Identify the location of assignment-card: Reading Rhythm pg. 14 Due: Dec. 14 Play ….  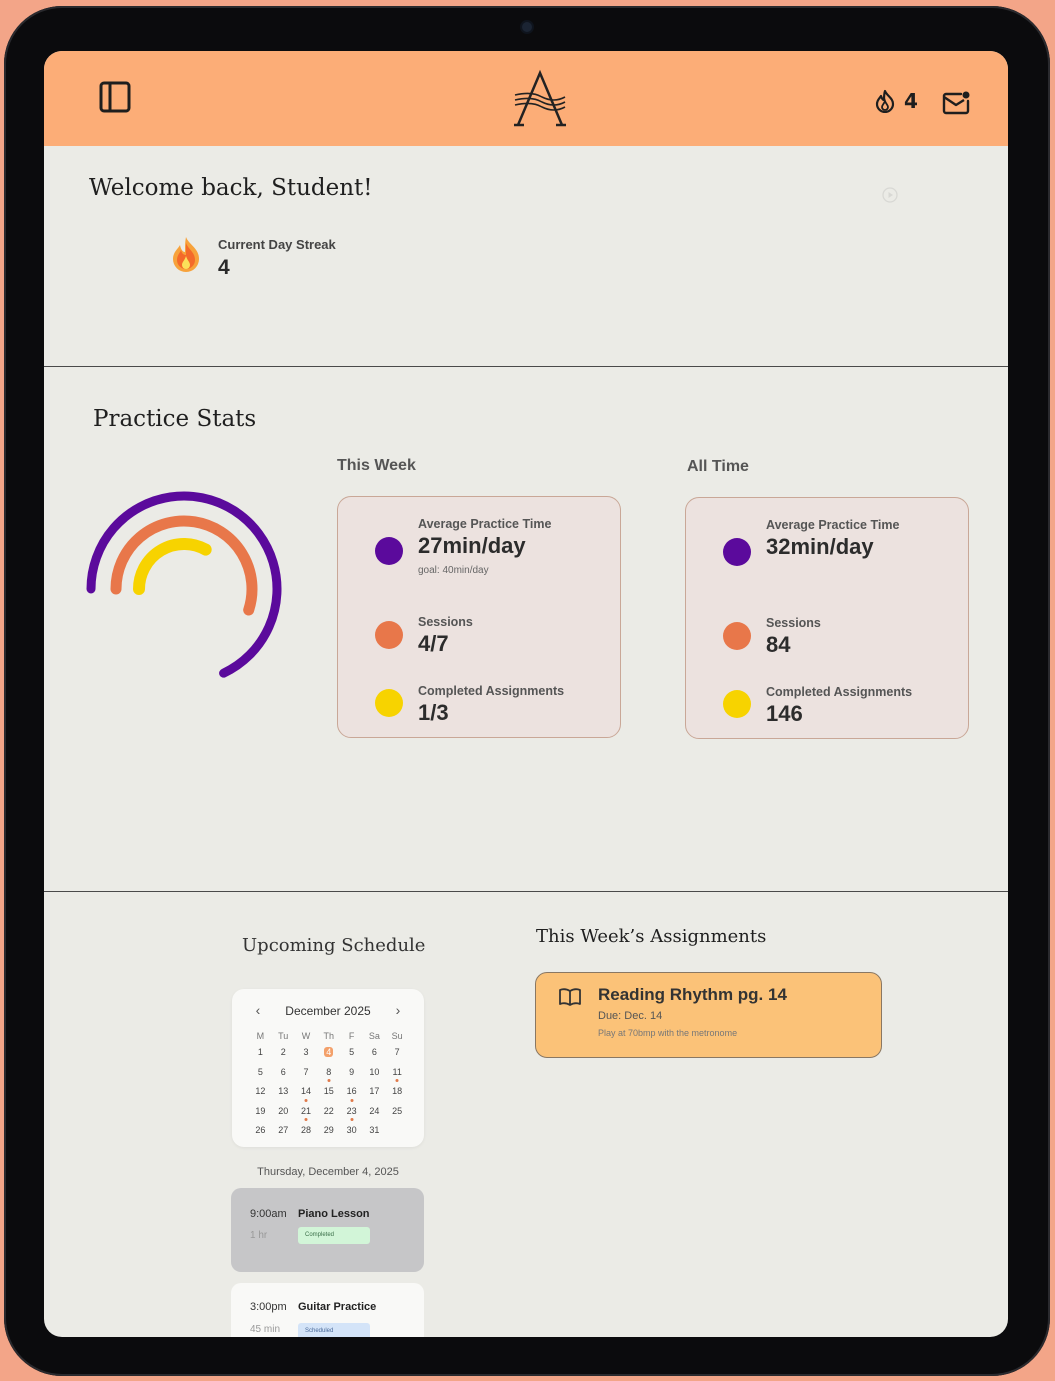
(708, 1015).